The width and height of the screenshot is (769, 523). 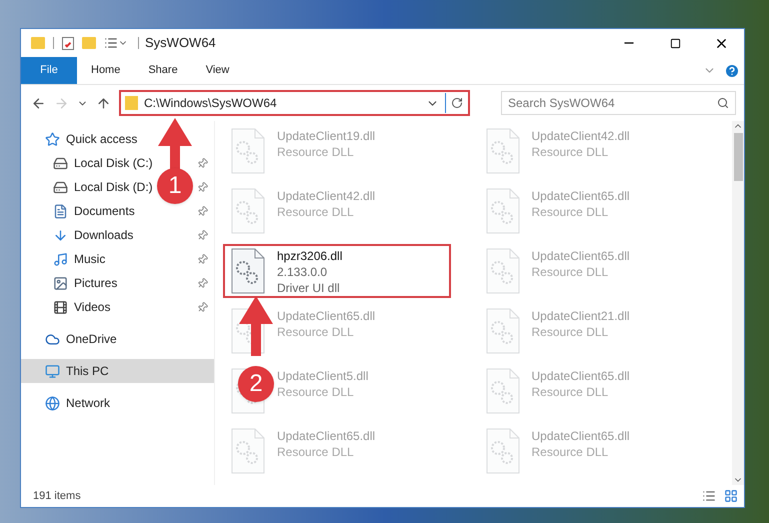 What do you see at coordinates (68, 43) in the screenshot?
I see `properties-icon` at bounding box center [68, 43].